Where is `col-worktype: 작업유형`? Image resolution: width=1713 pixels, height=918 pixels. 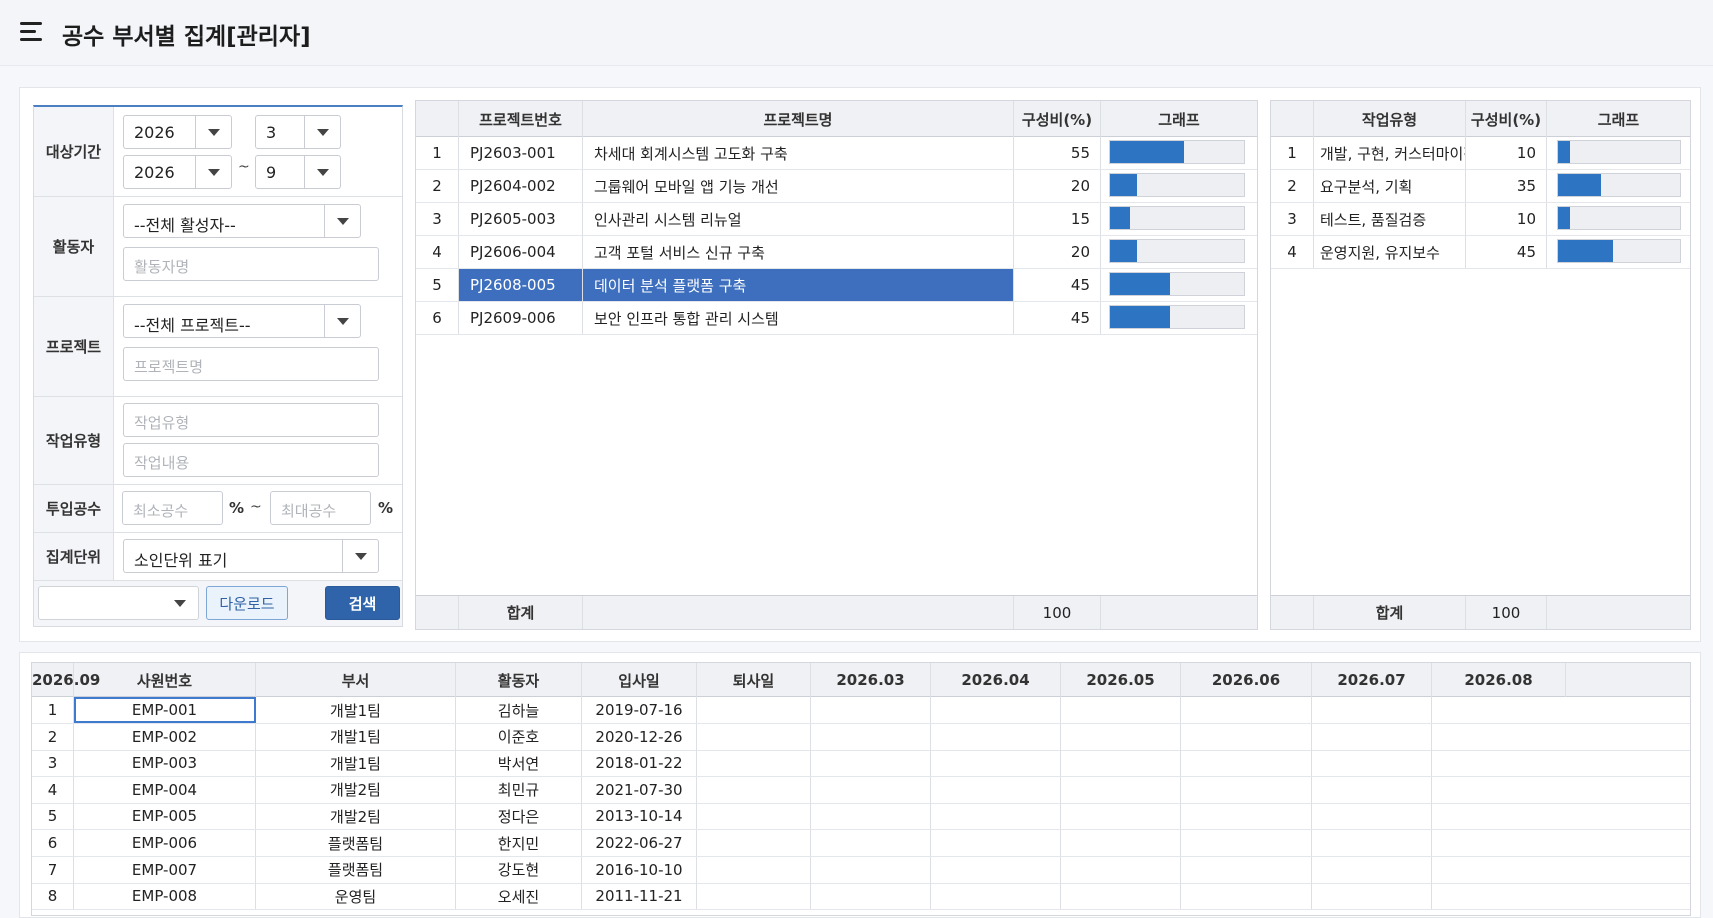
col-worktype: 작업유형 is located at coordinates (1390, 119).